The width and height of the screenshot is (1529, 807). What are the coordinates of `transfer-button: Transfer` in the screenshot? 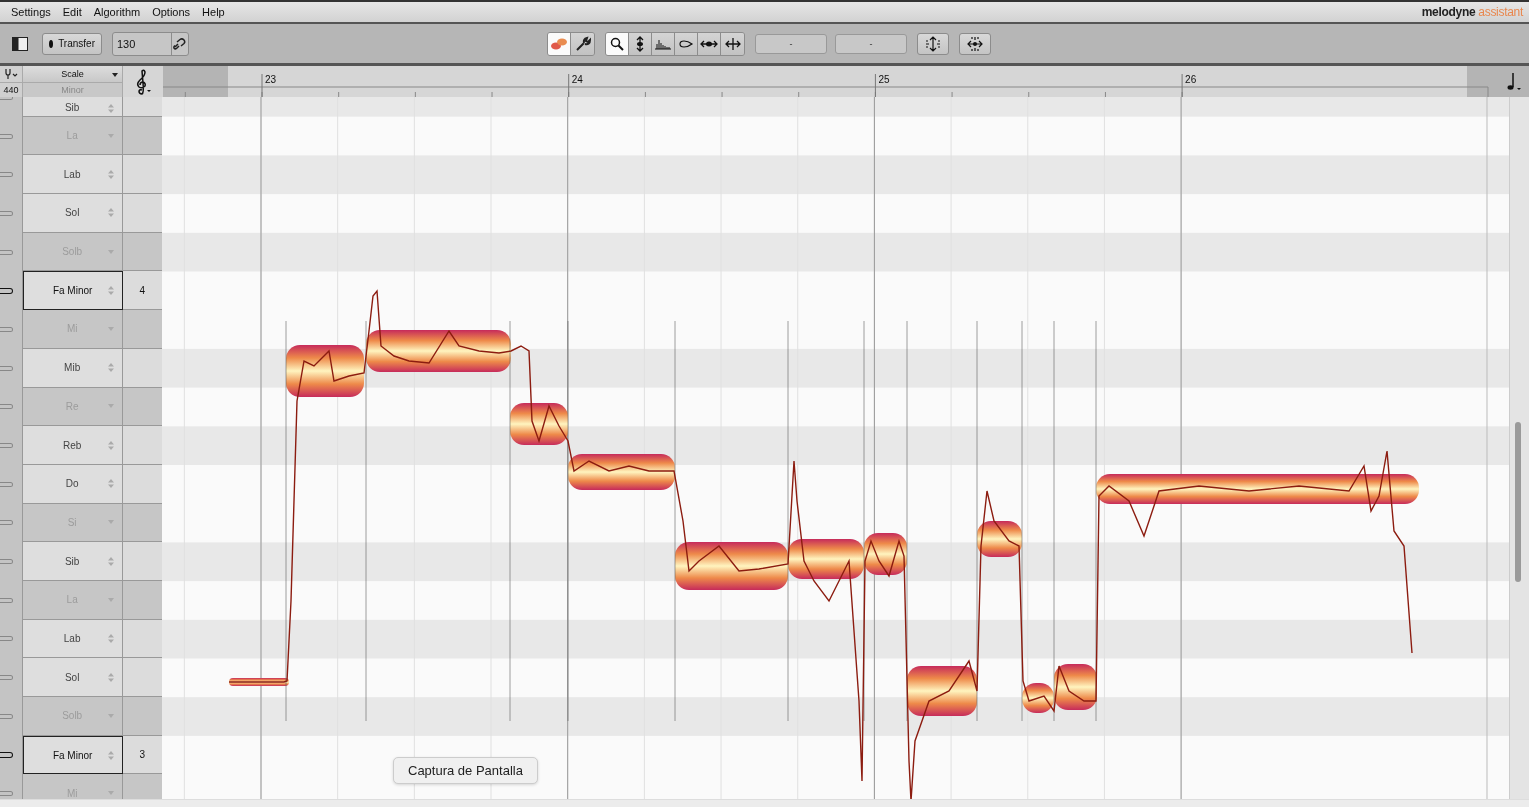 It's located at (72, 43).